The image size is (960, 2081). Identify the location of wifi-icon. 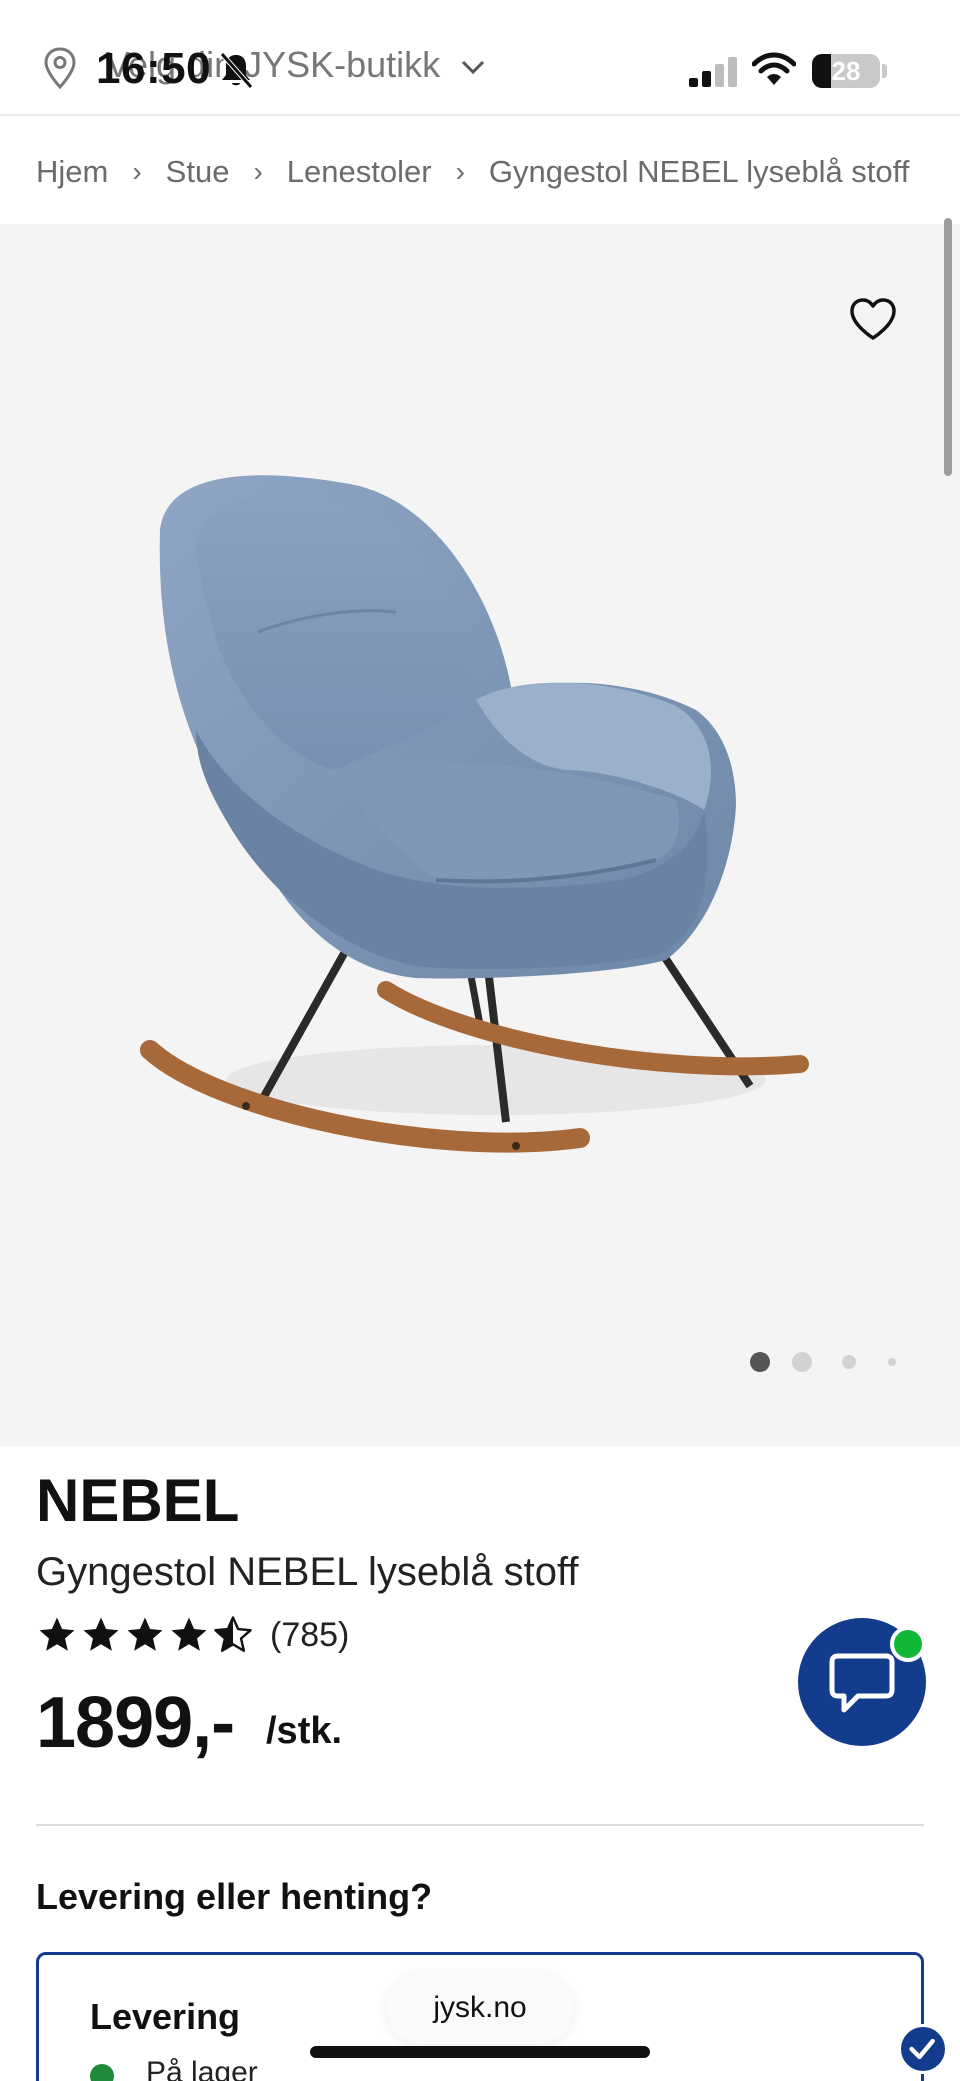
(774, 68).